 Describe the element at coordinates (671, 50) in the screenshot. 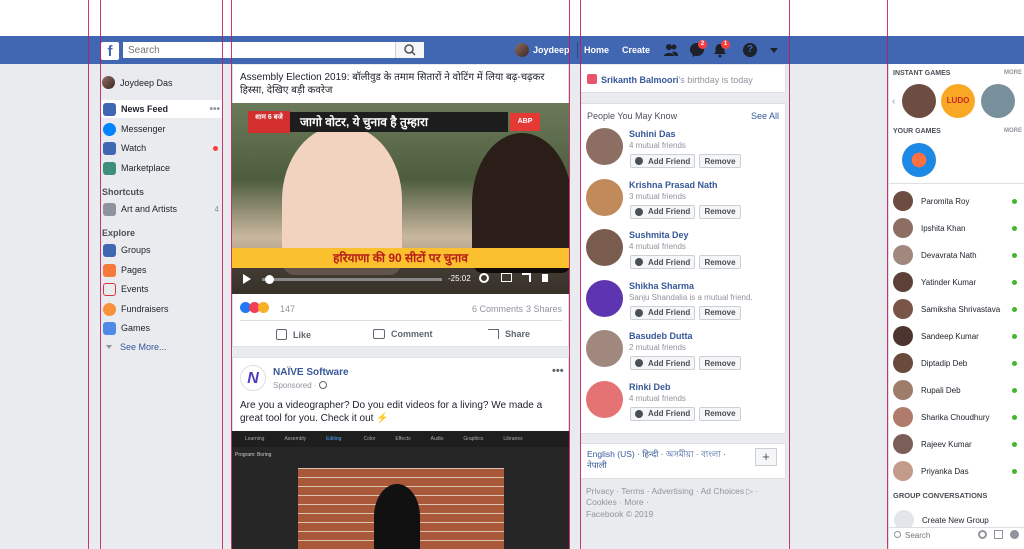

I see `friend-requests-icon` at that location.